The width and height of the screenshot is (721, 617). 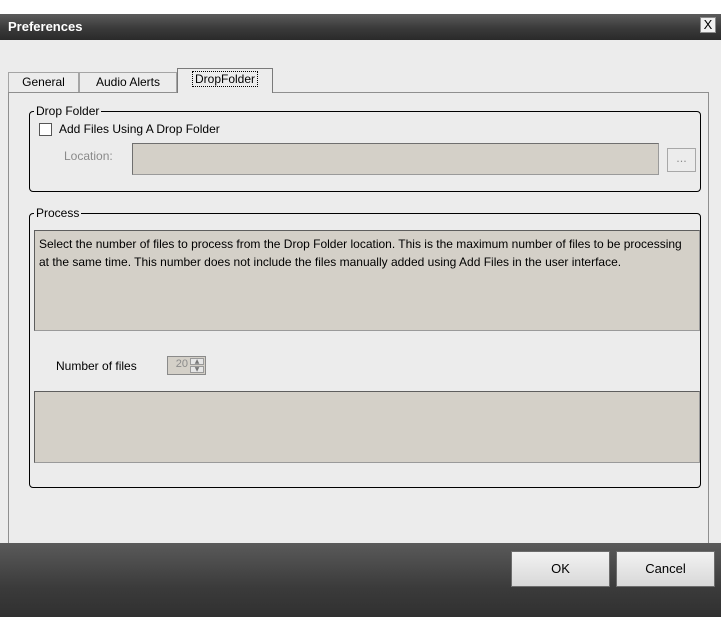 What do you see at coordinates (43, 82) in the screenshot?
I see `tab-general: General` at bounding box center [43, 82].